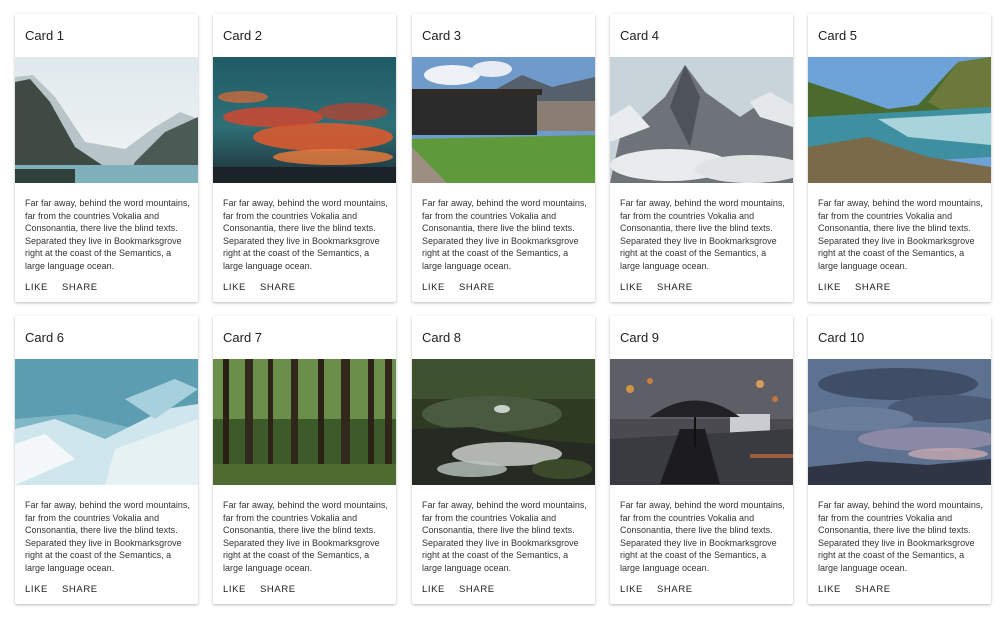 This screenshot has height=619, width=1005. Describe the element at coordinates (45, 35) in the screenshot. I see `card-title: Card 1` at that location.